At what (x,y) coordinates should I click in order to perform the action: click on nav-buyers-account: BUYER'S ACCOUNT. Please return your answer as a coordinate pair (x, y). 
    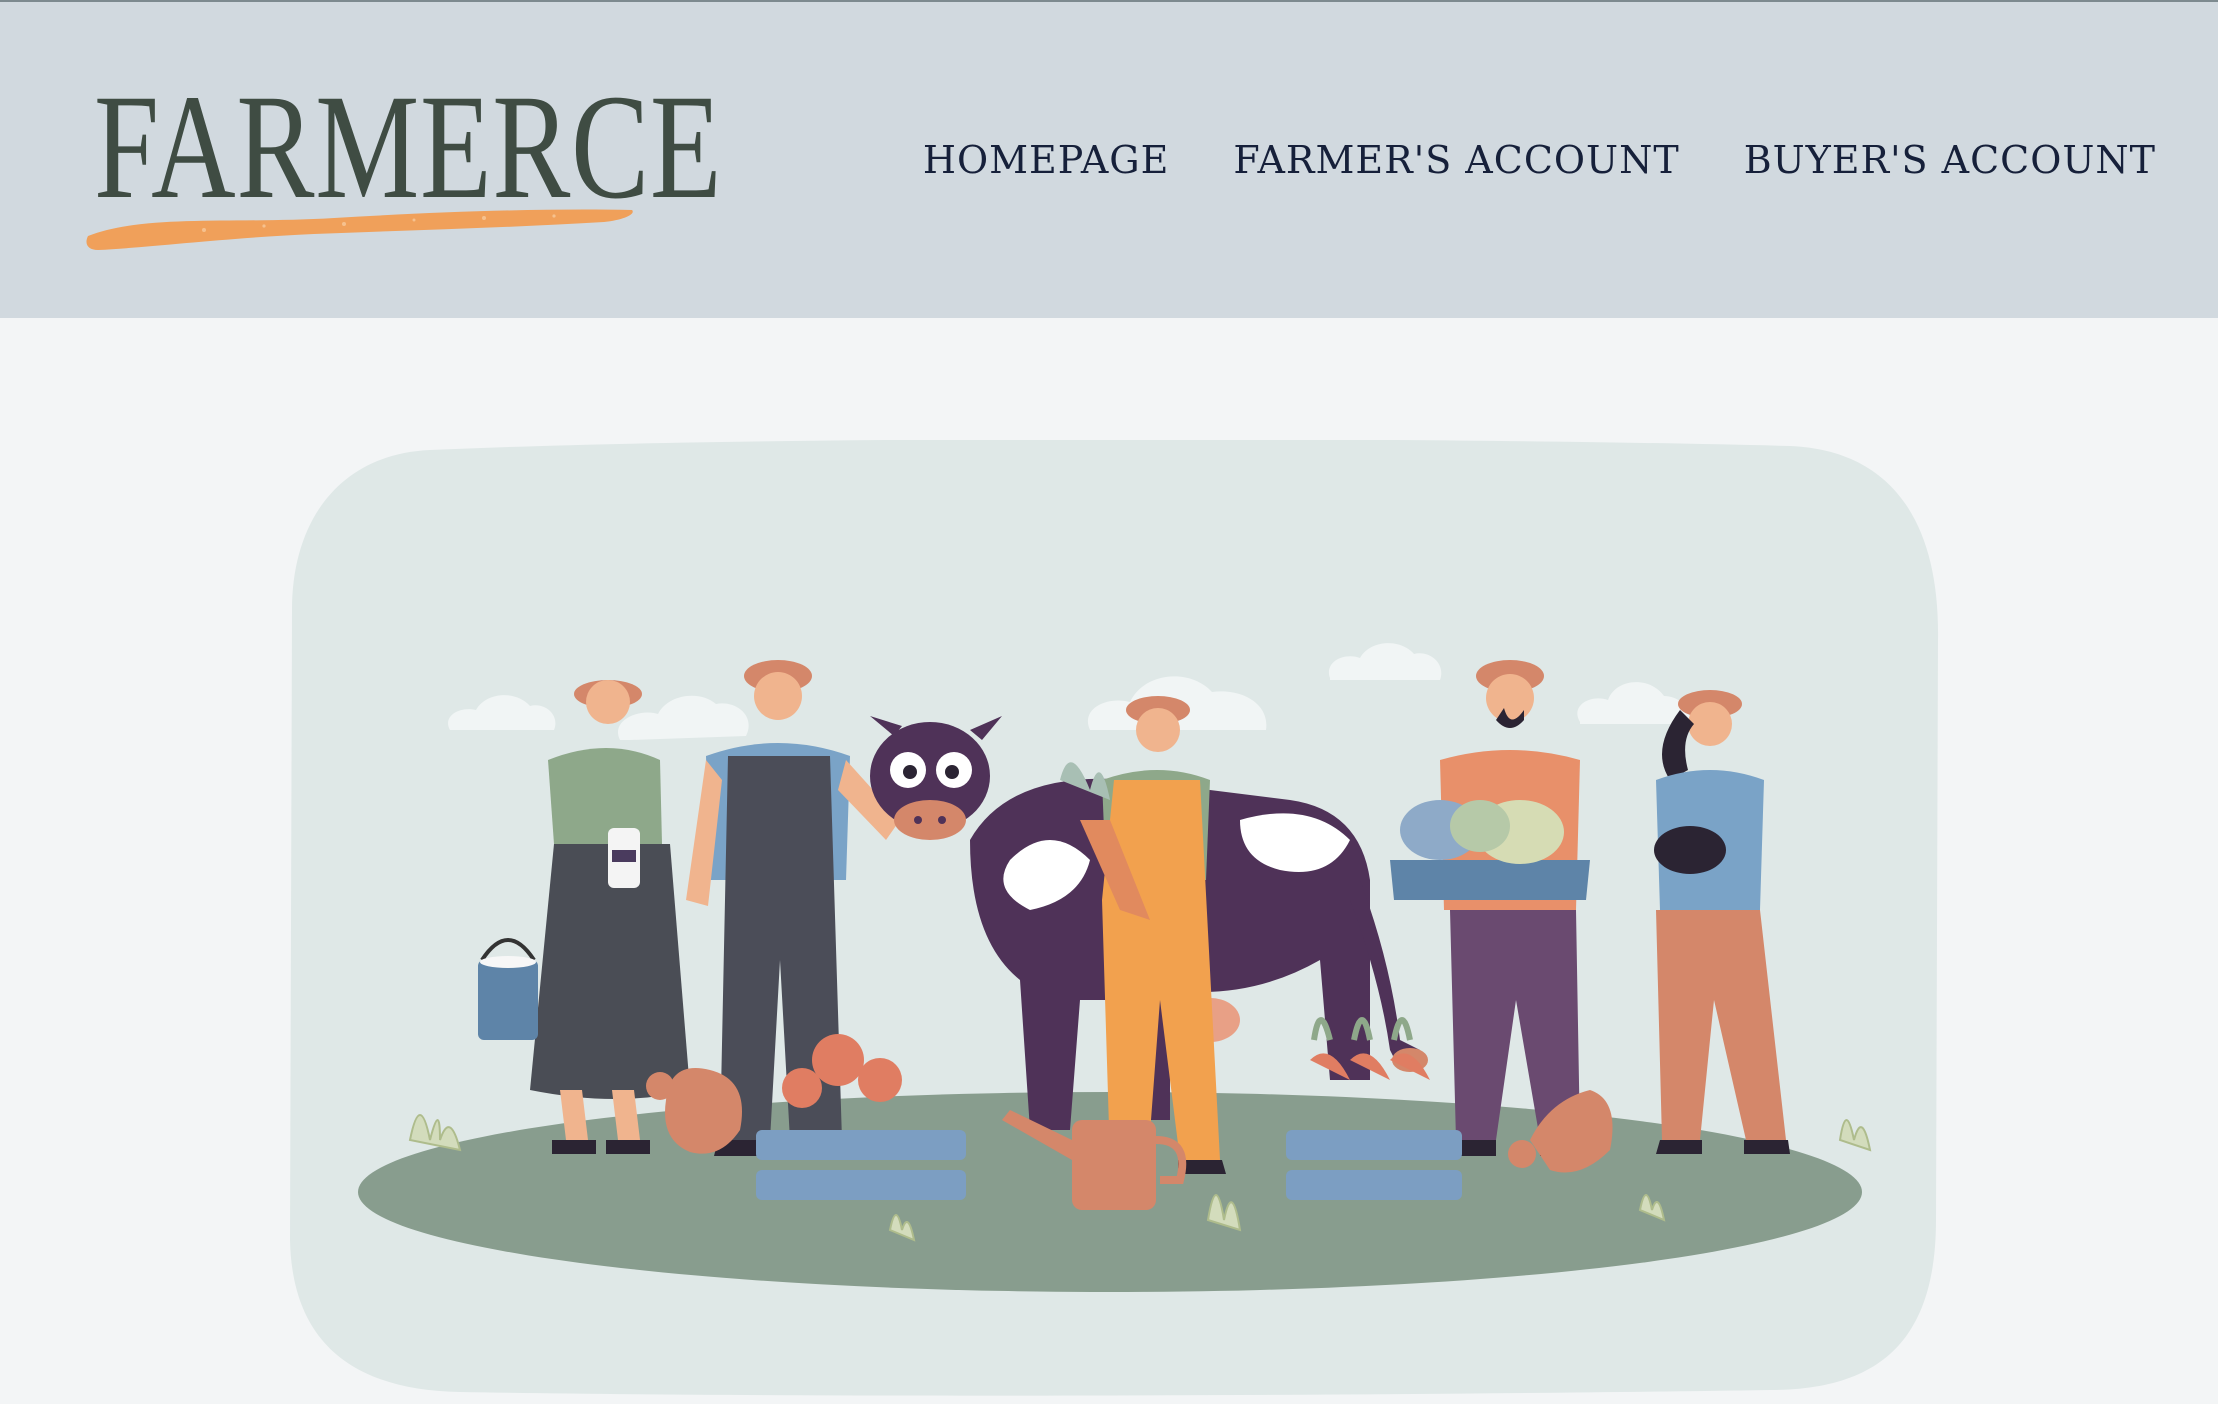
    Looking at the image, I should click on (1950, 160).